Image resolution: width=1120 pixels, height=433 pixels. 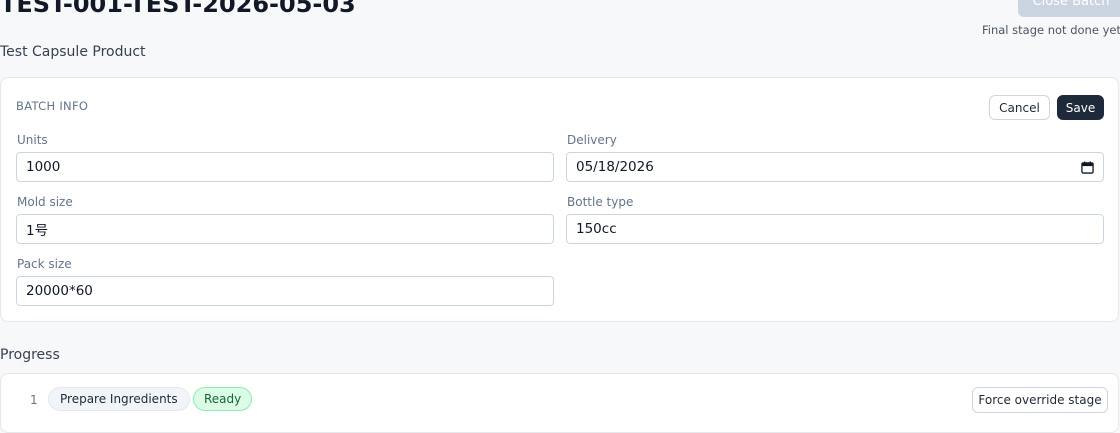 I want to click on product-subtitle: Test Capsule Product, so click(x=73, y=52).